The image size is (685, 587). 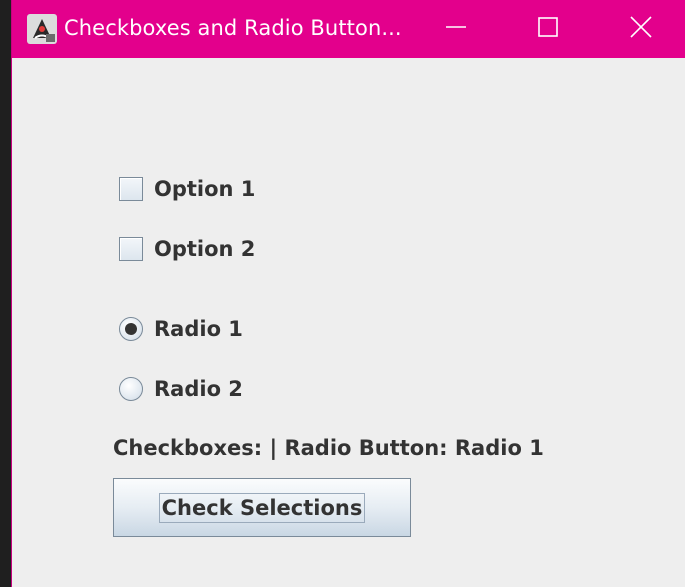 I want to click on button-focus-ring: Check Selections, so click(x=262, y=507).